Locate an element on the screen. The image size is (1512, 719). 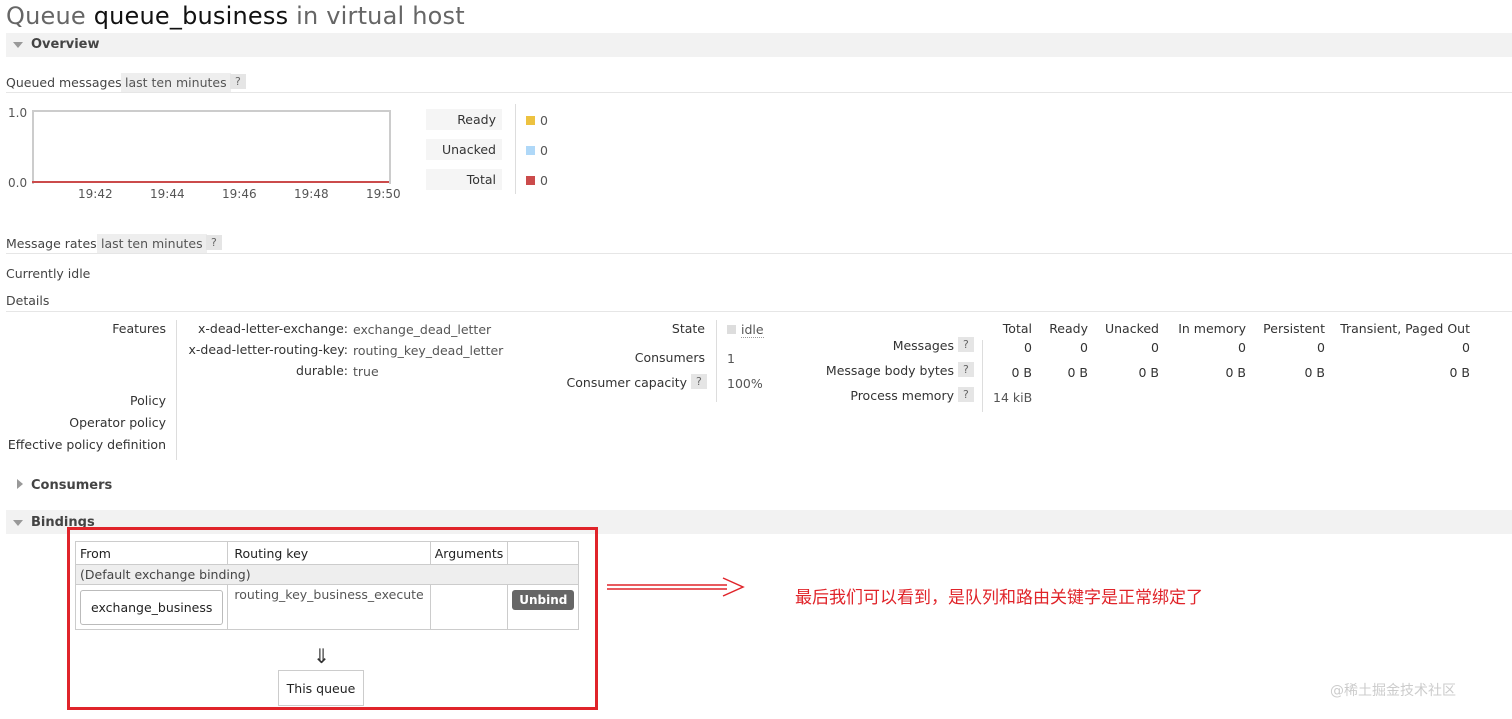
state-label: State is located at coordinates (688, 328).